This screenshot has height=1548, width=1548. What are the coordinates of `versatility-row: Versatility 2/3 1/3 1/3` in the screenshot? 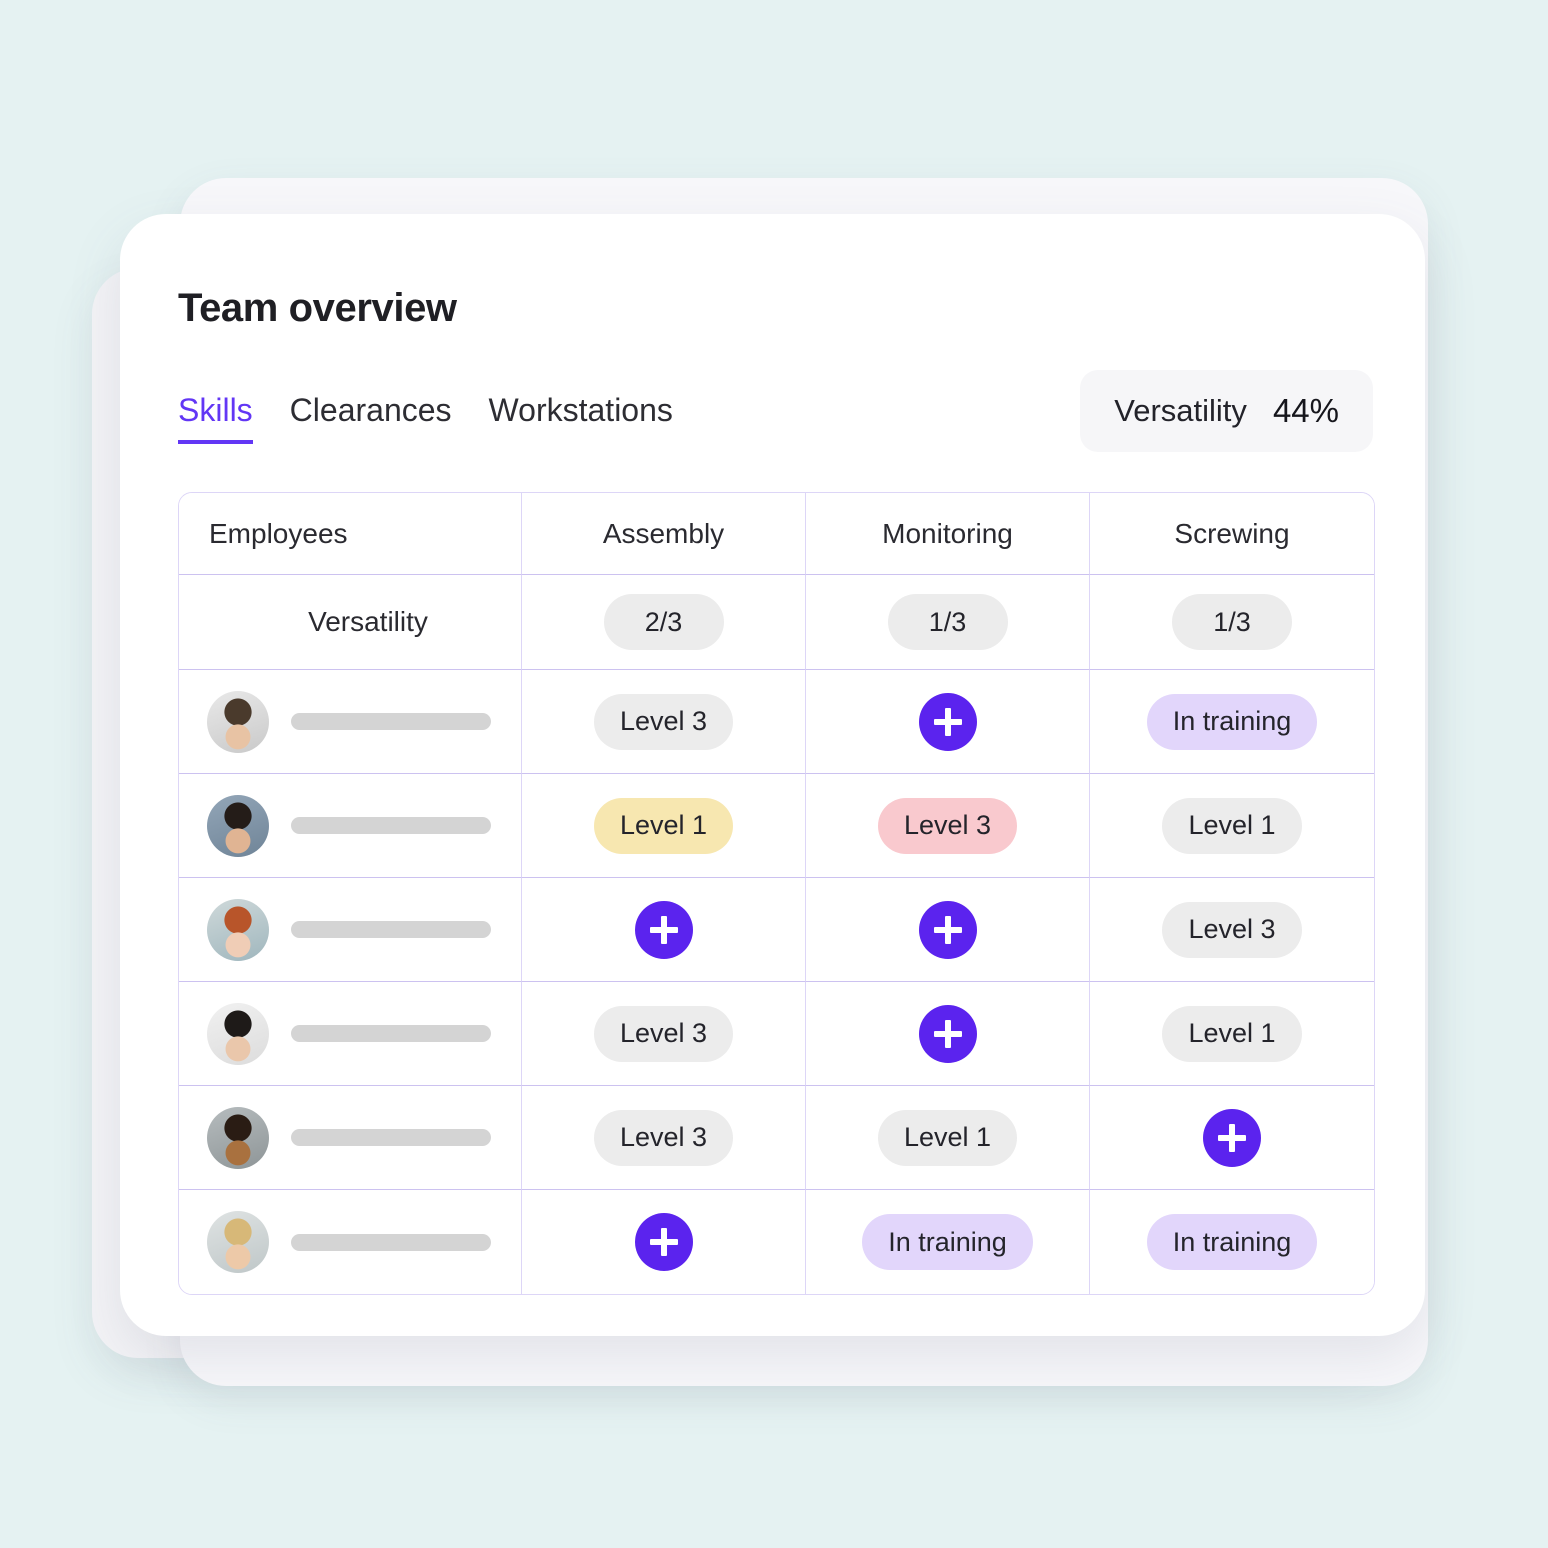 It's located at (776, 622).